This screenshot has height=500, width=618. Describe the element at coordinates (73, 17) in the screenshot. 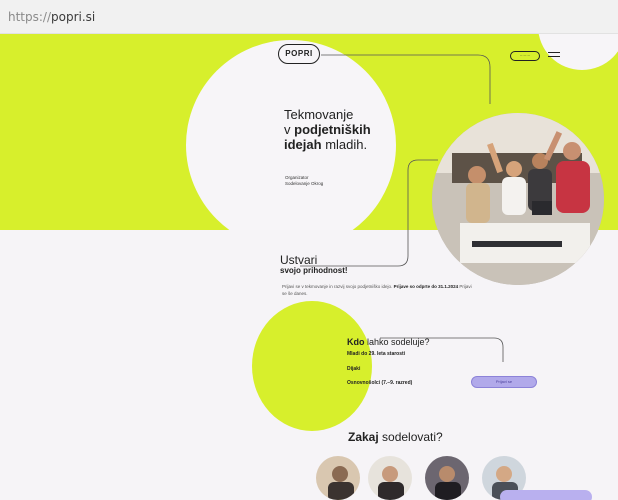

I see `url-host: popri.si` at that location.